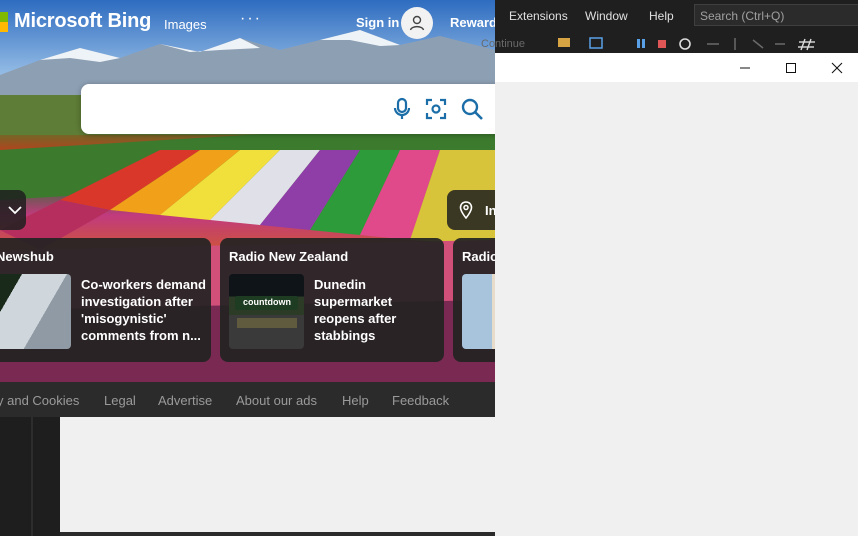 This screenshot has height=536, width=858. Describe the element at coordinates (277, 476) in the screenshot. I see `blank-pane` at that location.